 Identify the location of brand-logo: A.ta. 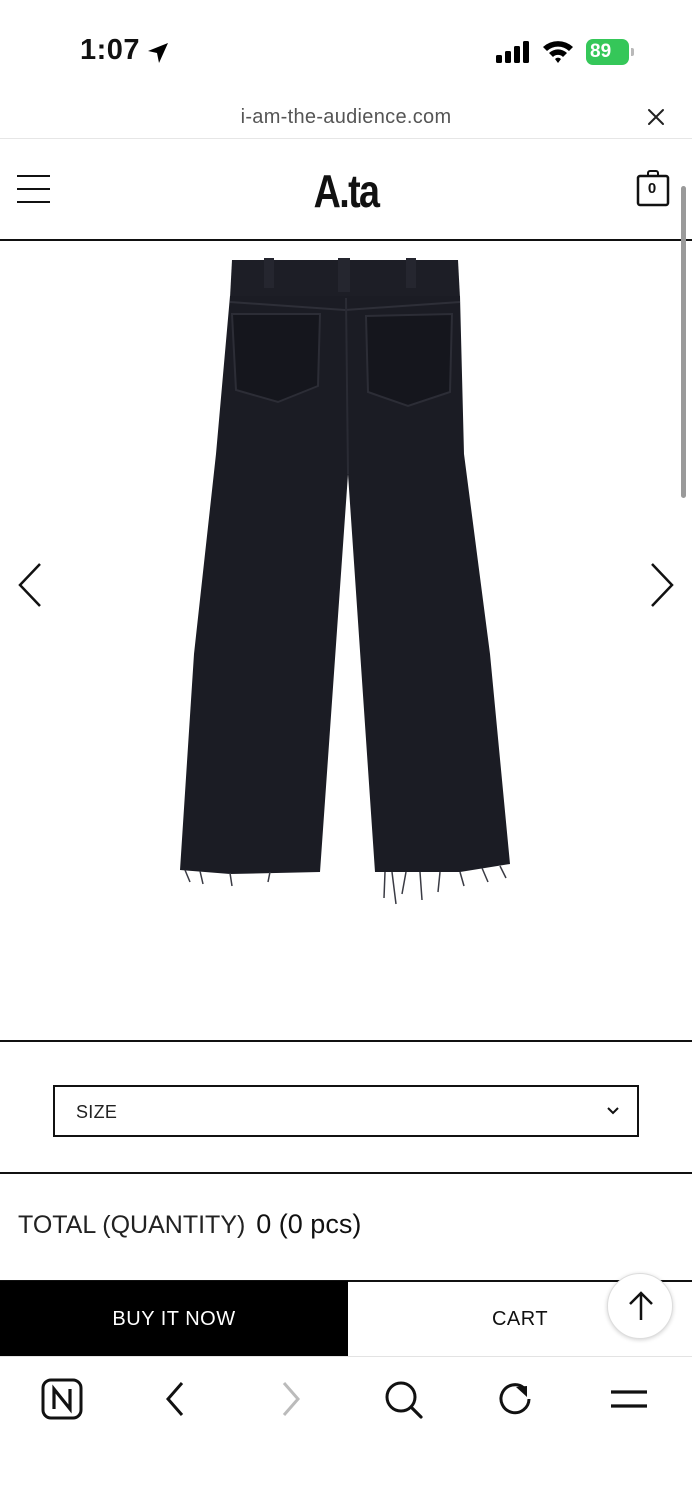
(345, 191).